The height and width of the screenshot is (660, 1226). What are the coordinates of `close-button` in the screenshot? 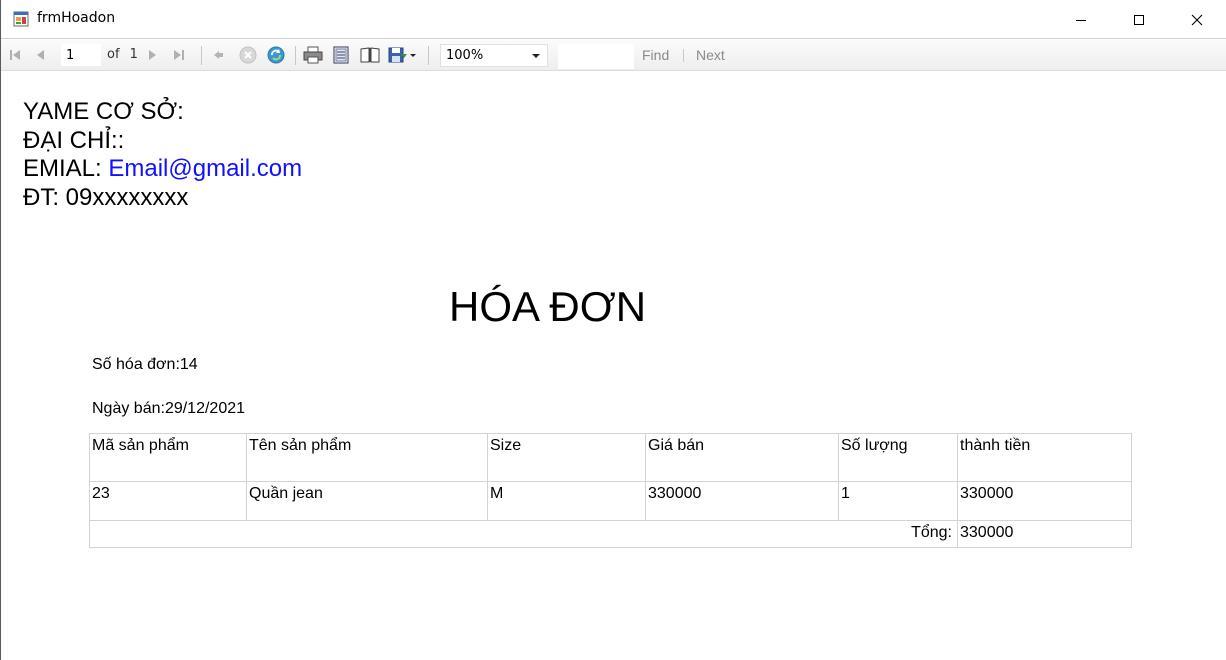 It's located at (1197, 19).